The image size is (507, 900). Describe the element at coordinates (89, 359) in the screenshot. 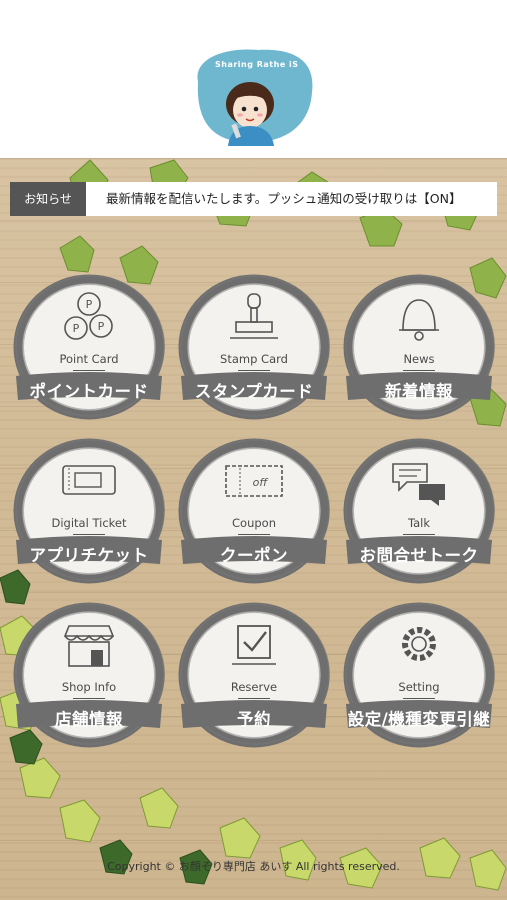

I see `menu-button-en-label: Point Card` at that location.